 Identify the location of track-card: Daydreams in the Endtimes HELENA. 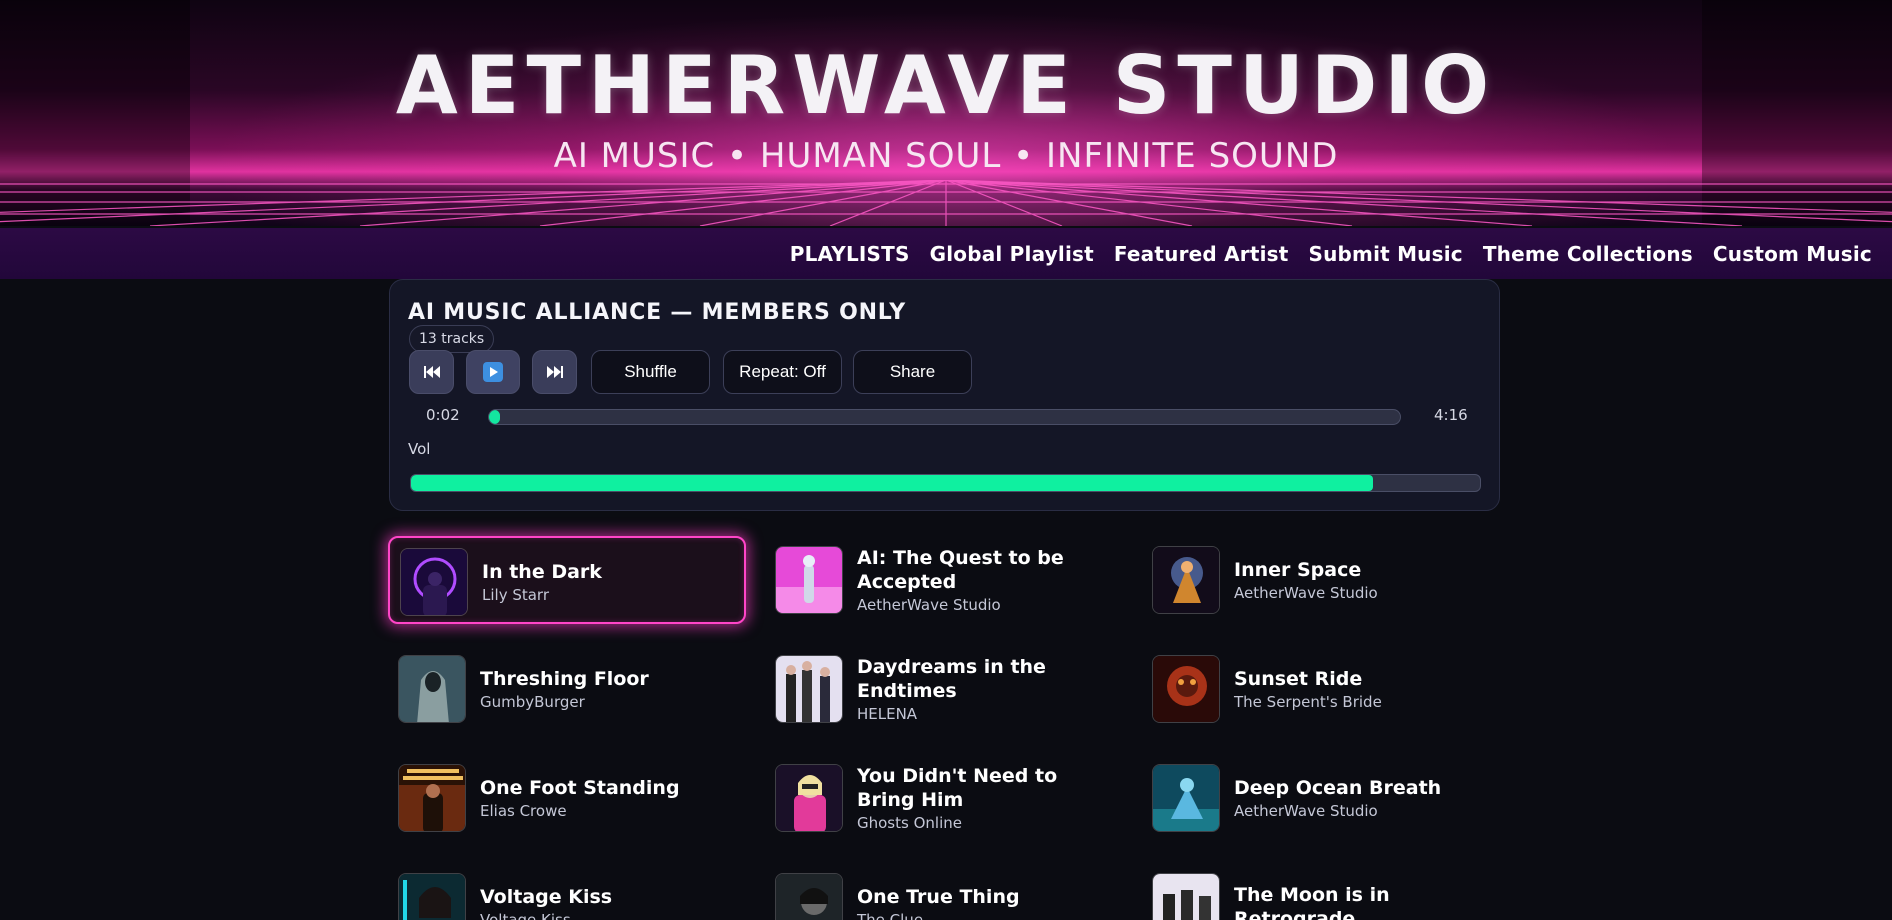
(944, 689).